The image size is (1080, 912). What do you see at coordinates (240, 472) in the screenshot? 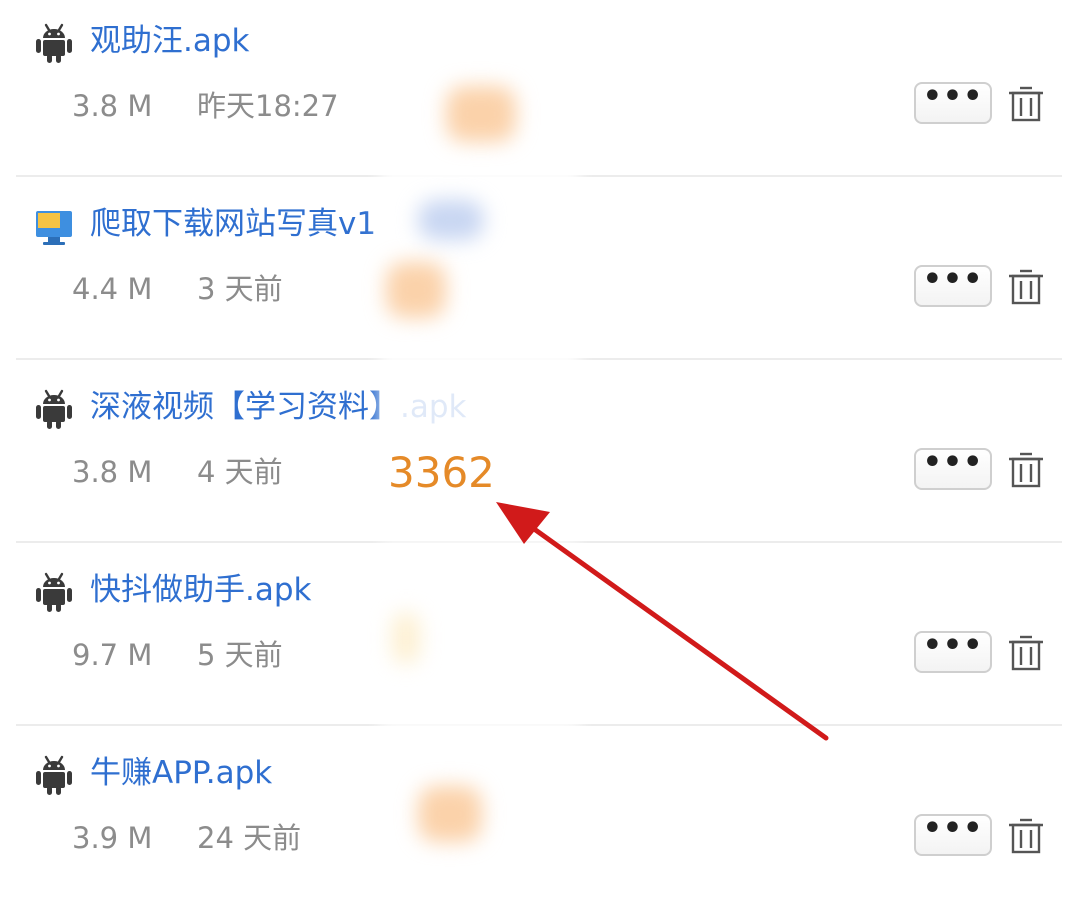
I see `file-time: 4 天前` at bounding box center [240, 472].